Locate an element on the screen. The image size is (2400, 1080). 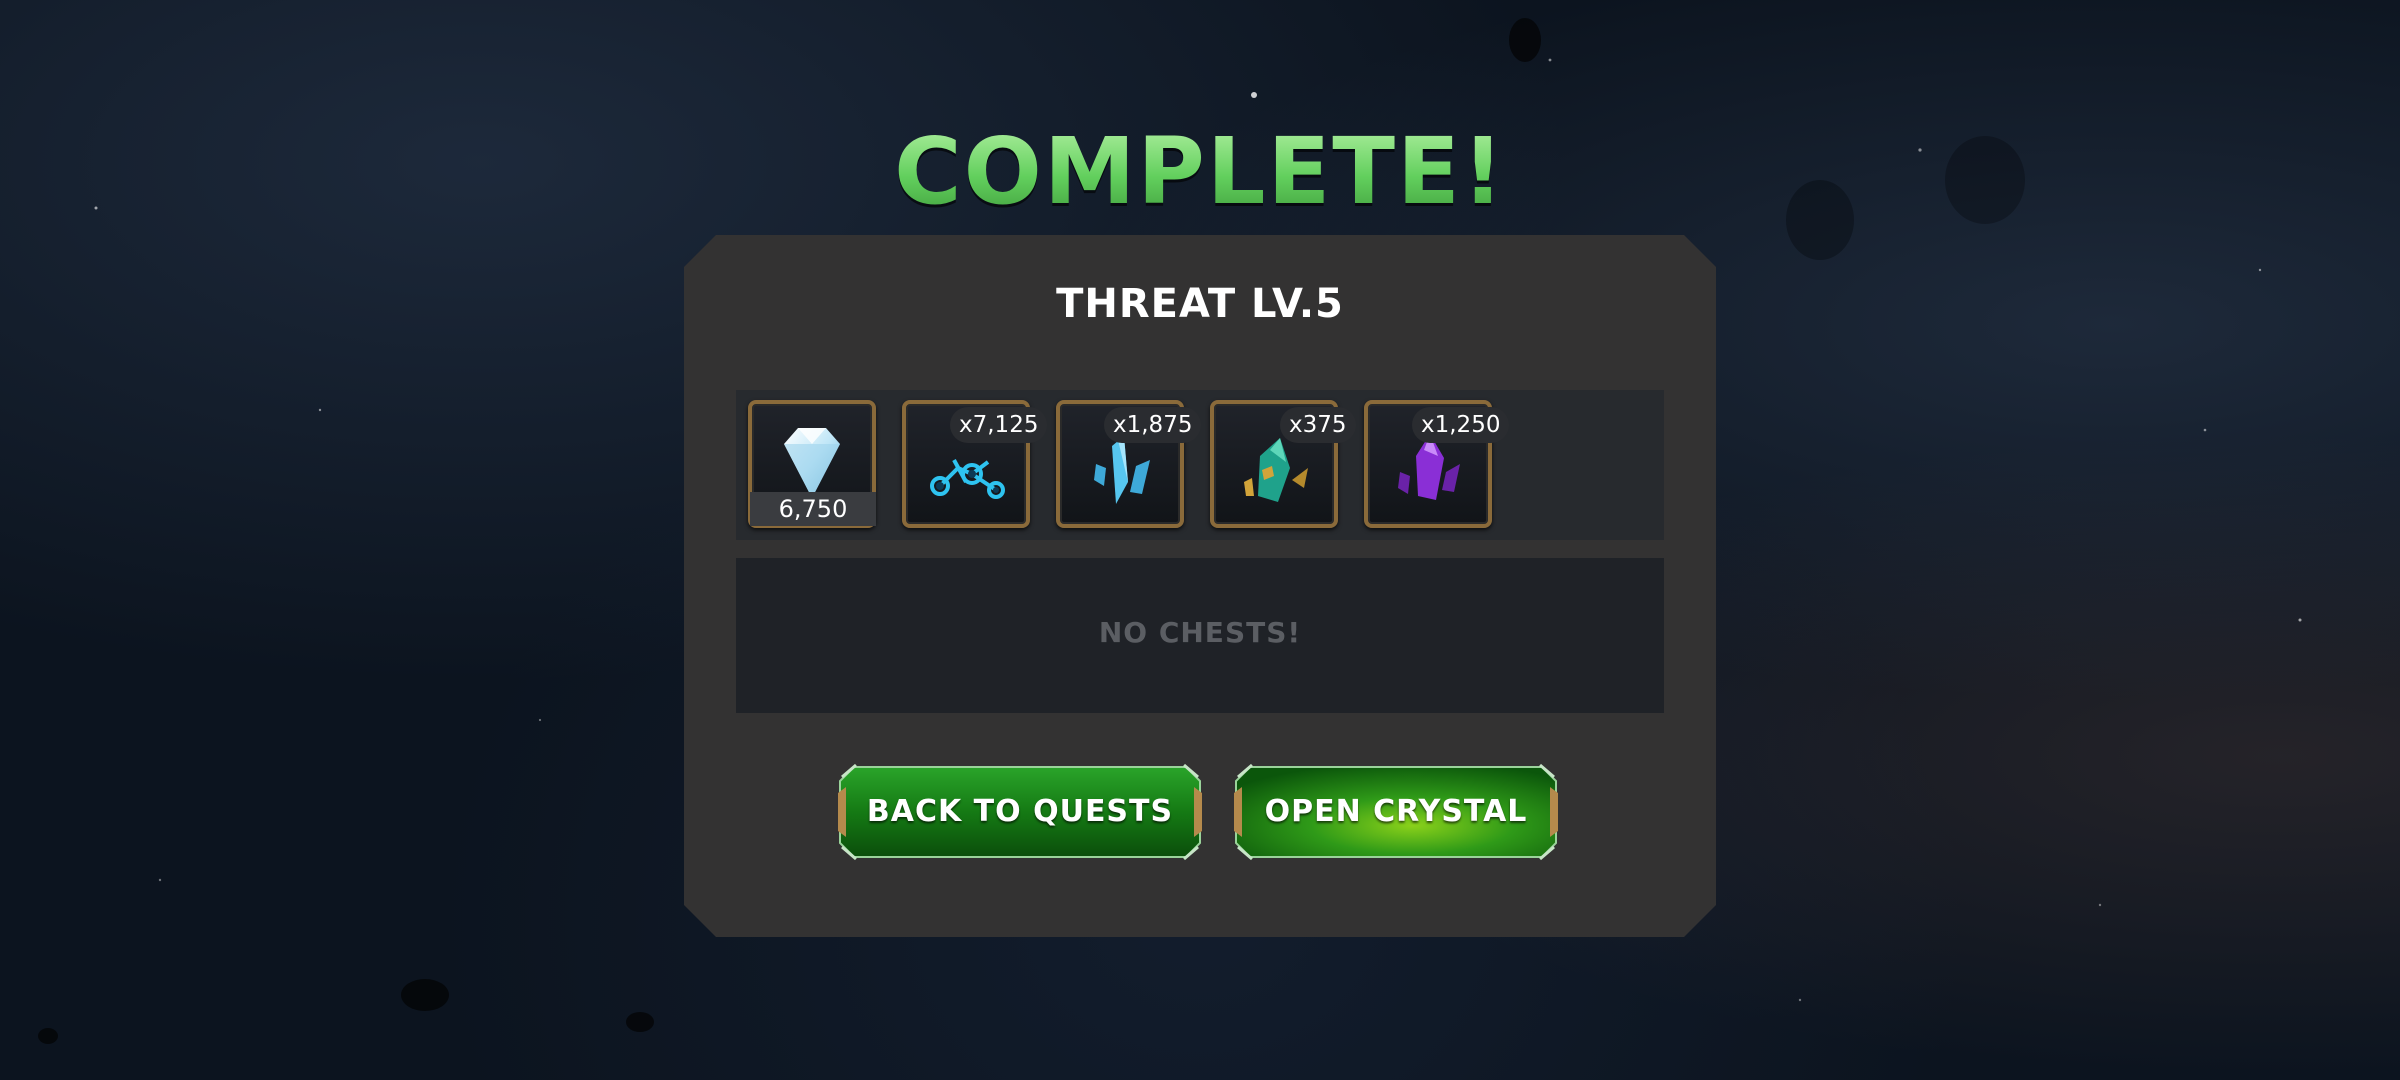
reward-quantity: x375 is located at coordinates (1318, 425).